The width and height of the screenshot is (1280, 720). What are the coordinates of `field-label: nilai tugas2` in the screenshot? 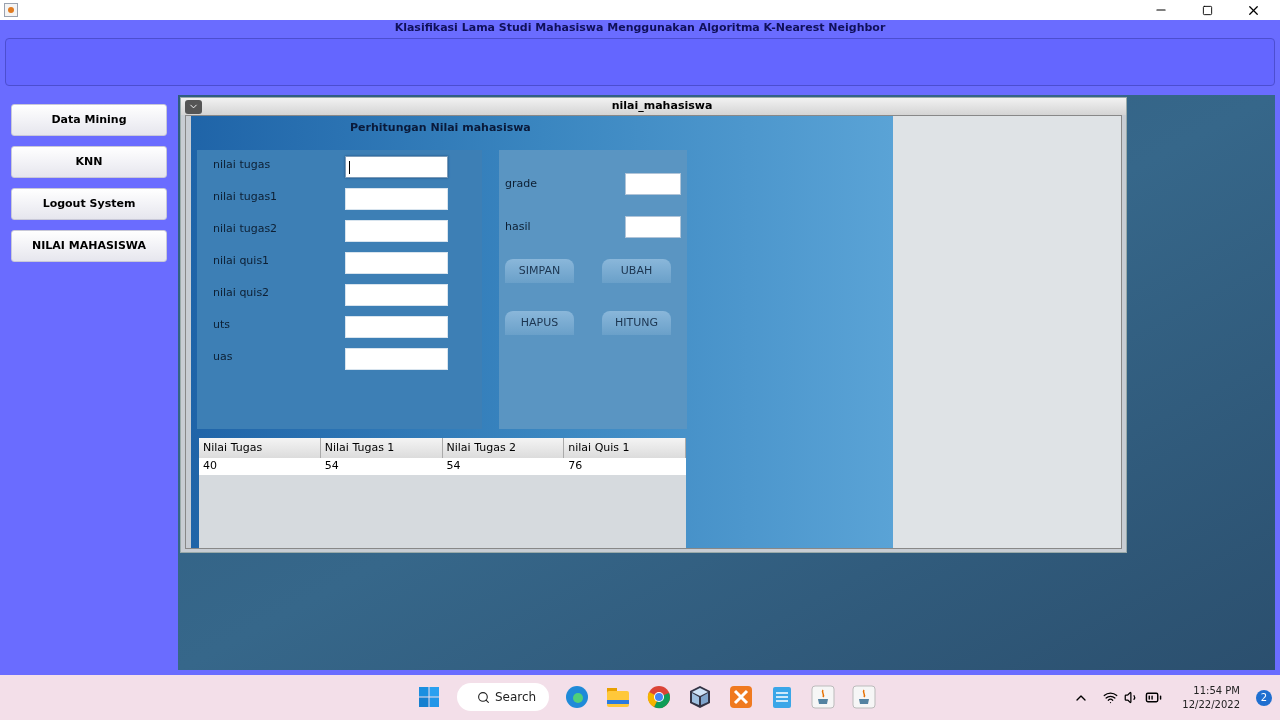 It's located at (246, 229).